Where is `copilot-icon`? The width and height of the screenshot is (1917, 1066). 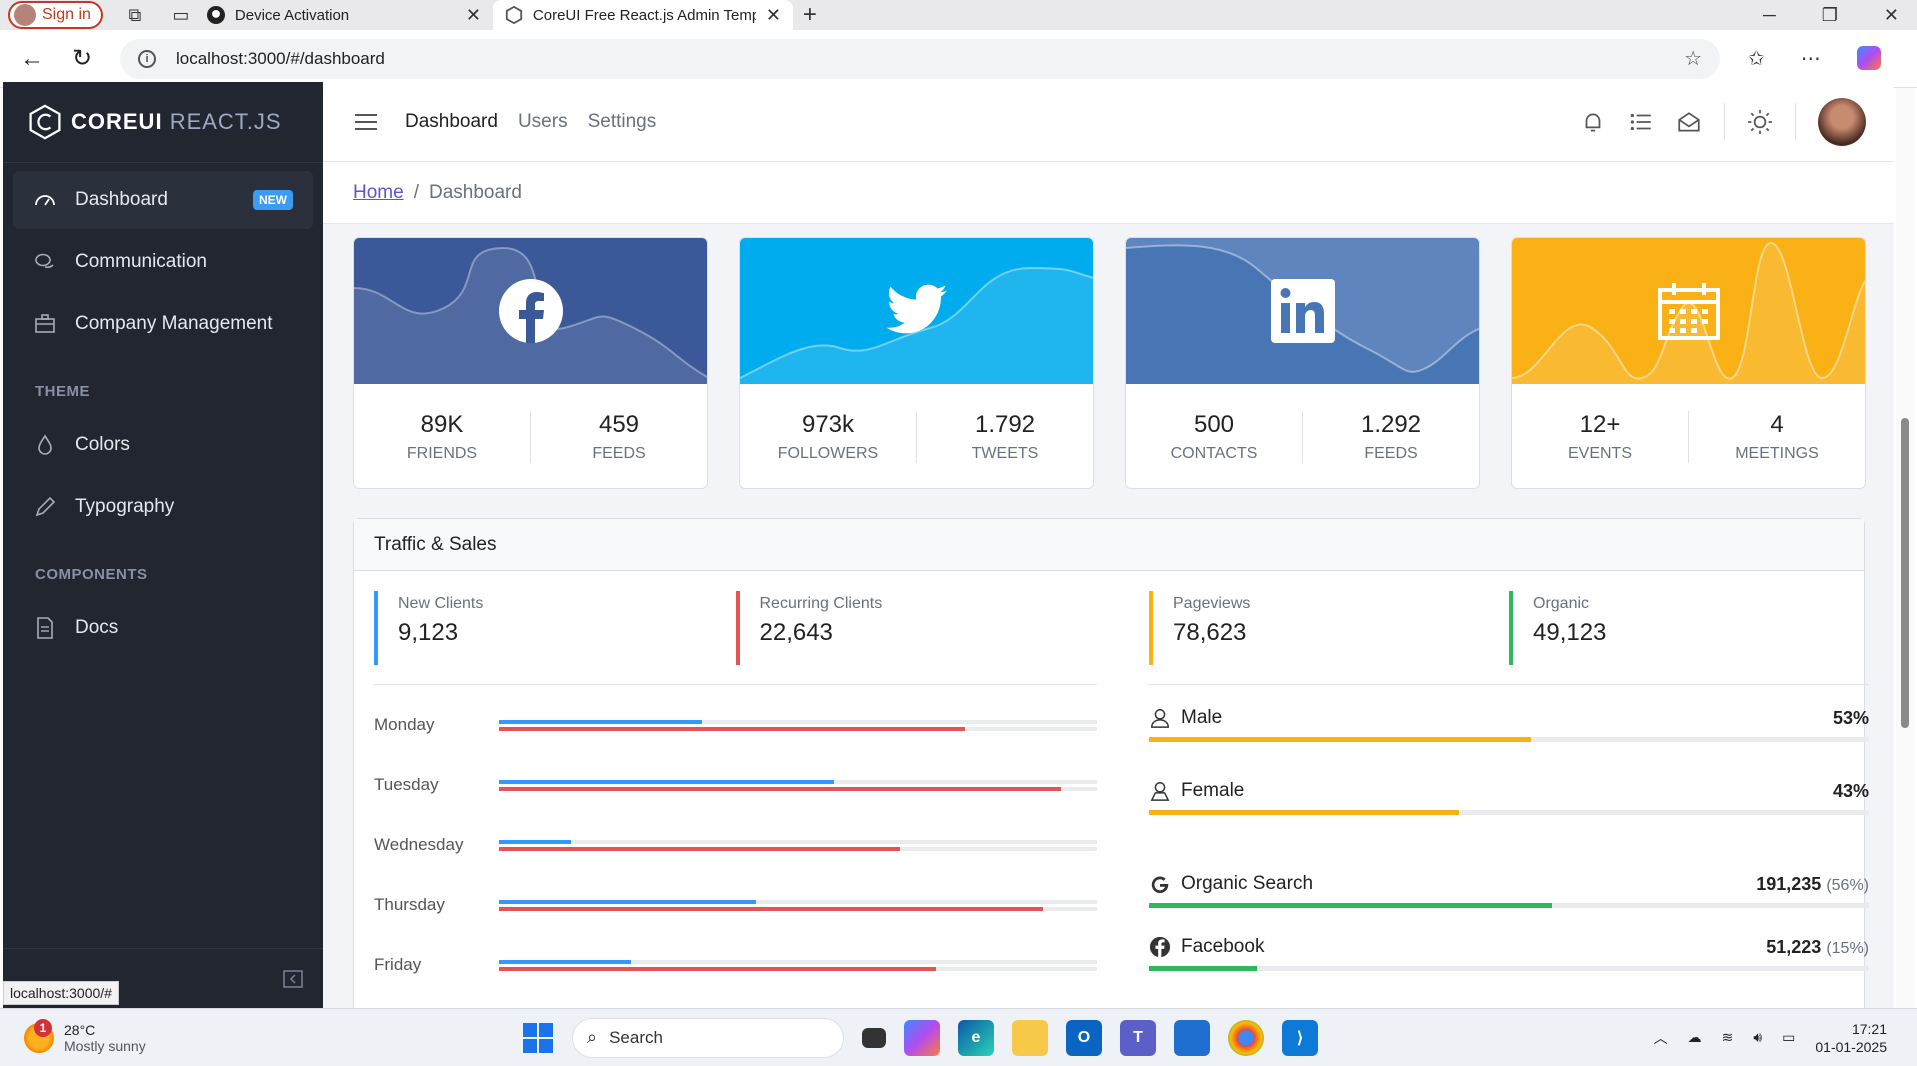 copilot-icon is located at coordinates (1868, 58).